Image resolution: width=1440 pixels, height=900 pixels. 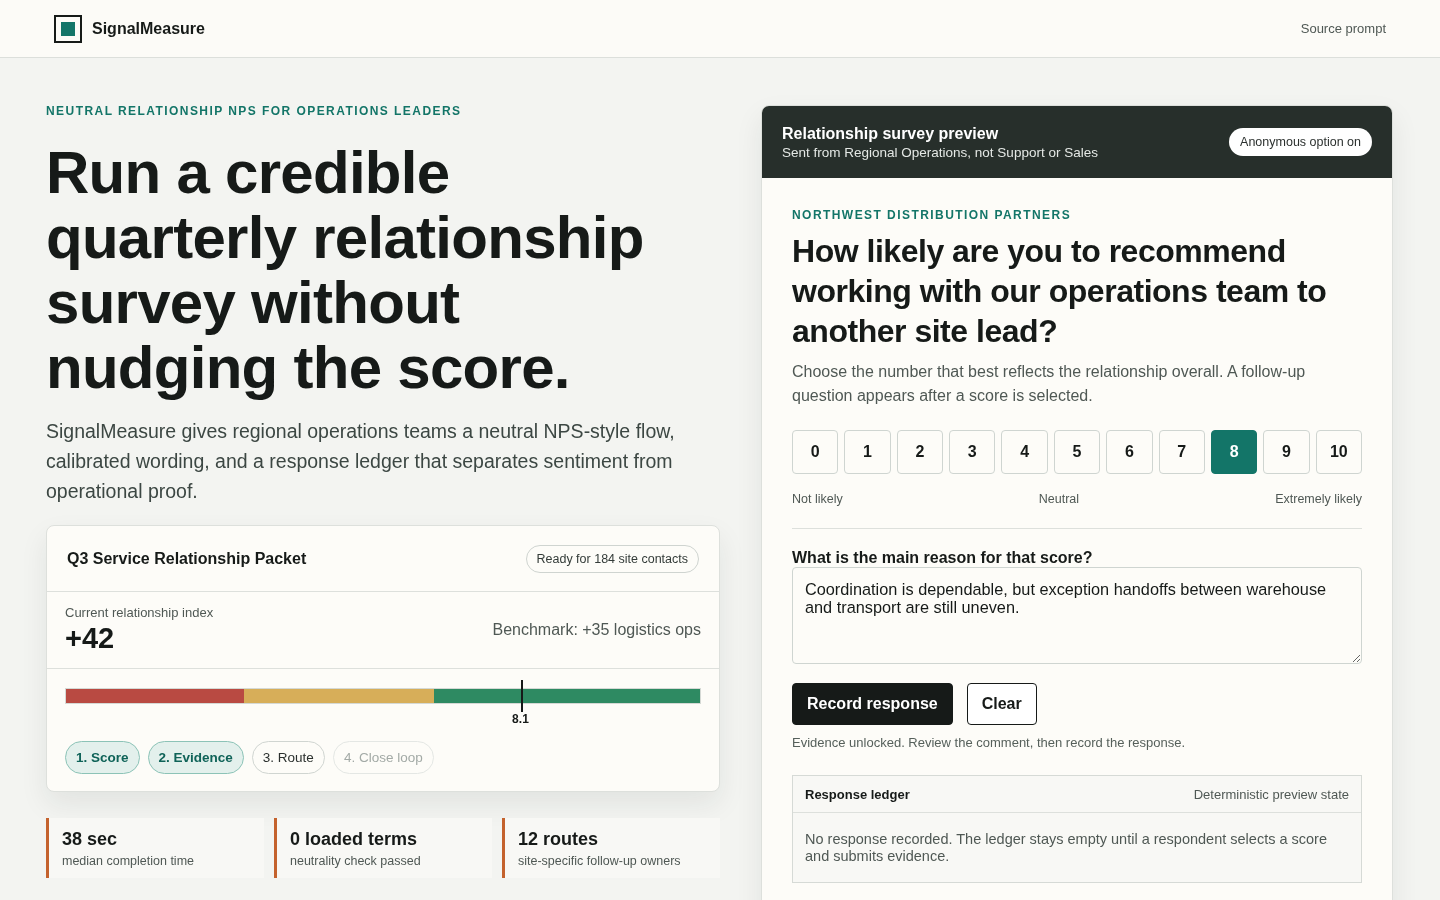 I want to click on packet-title: Q3 Service Relationship Packet, so click(x=187, y=558).